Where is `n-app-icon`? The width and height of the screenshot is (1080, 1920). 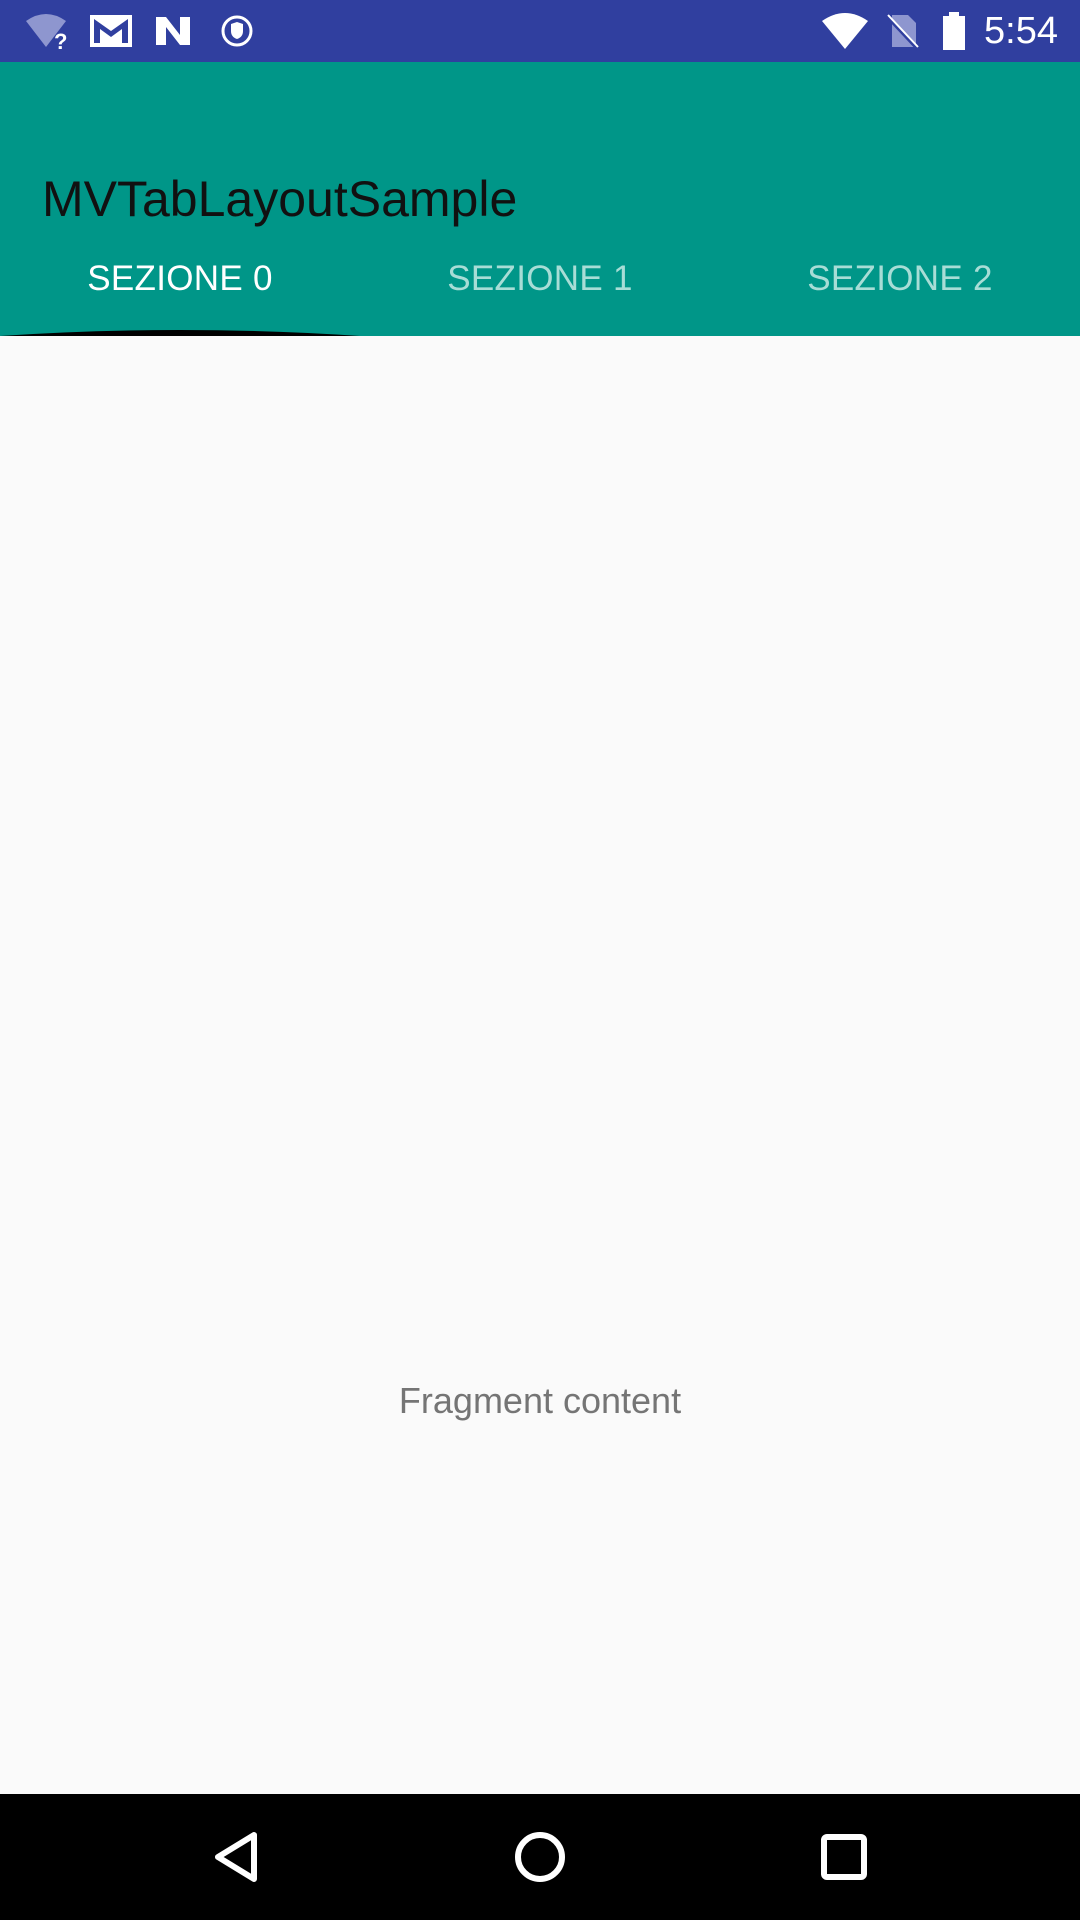
n-app-icon is located at coordinates (173, 31).